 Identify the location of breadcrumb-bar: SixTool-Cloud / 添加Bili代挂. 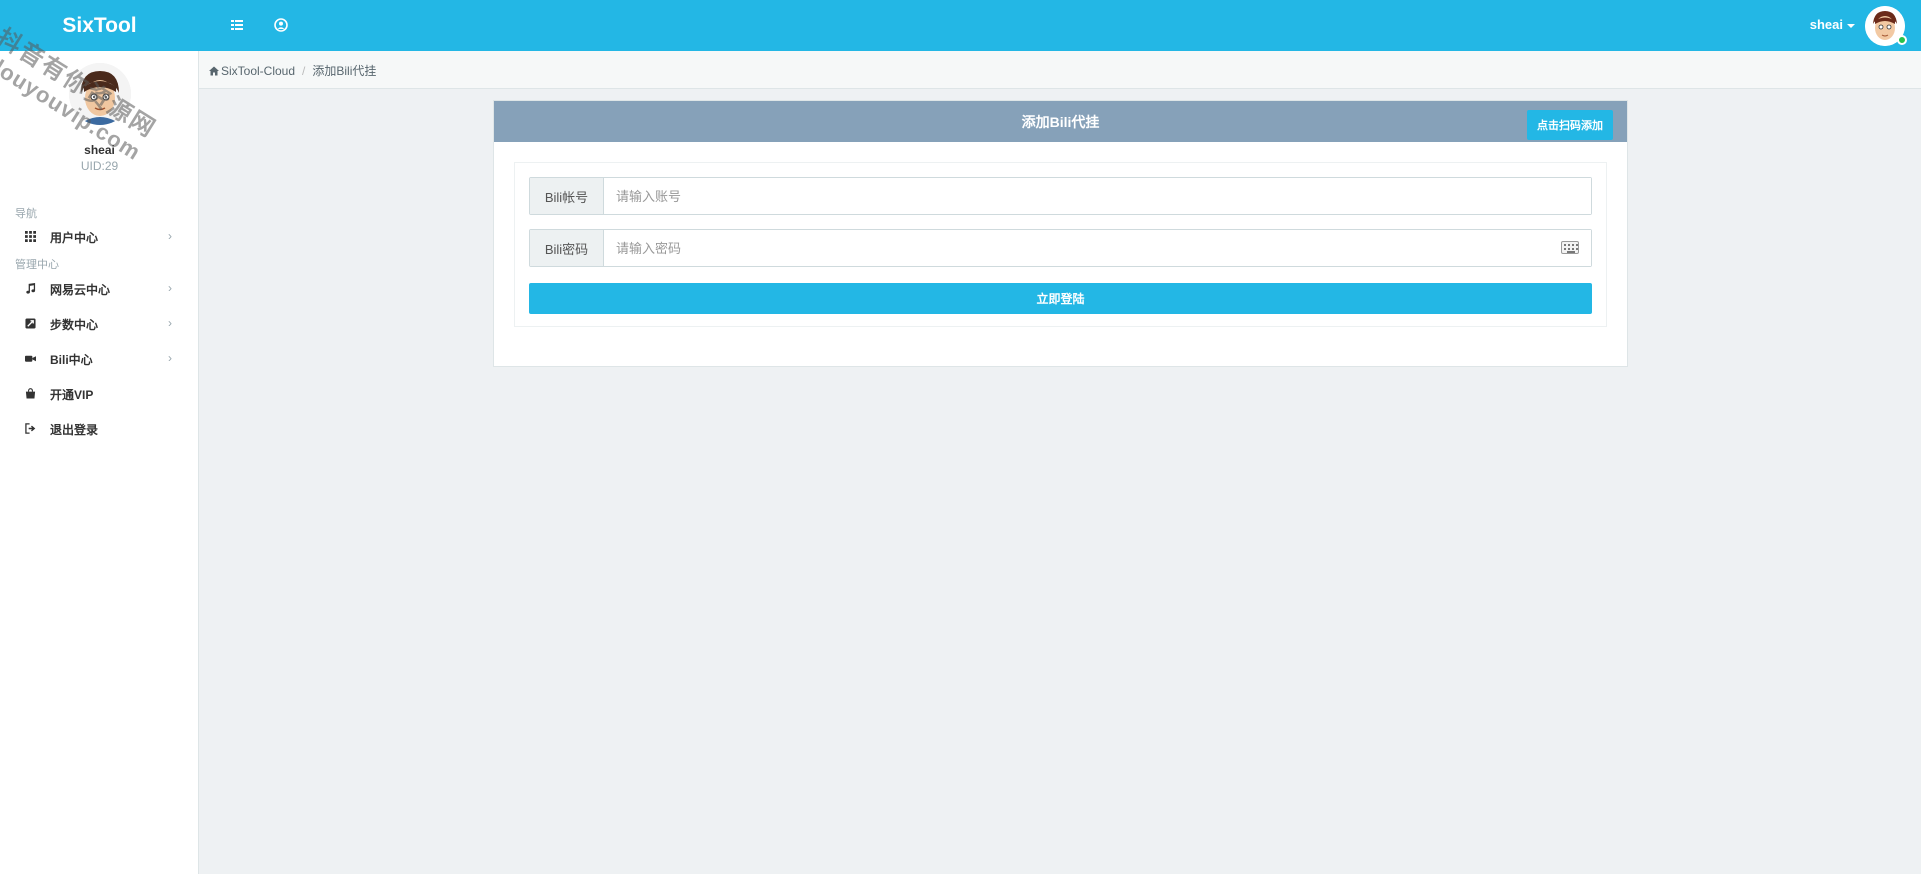
(1060, 70).